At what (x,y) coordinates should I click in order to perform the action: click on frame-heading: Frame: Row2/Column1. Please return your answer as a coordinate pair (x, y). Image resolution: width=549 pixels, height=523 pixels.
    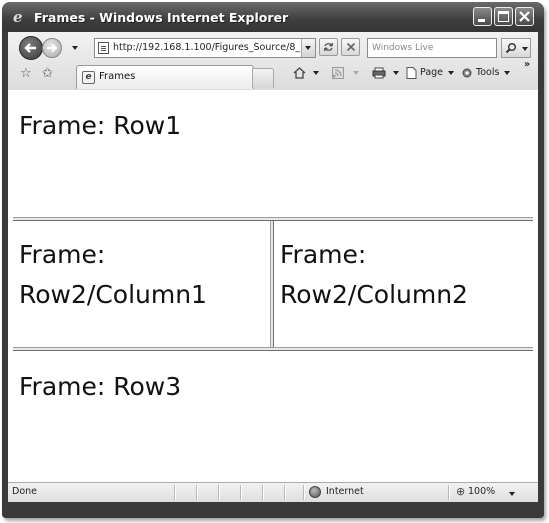
    Looking at the image, I should click on (113, 274).